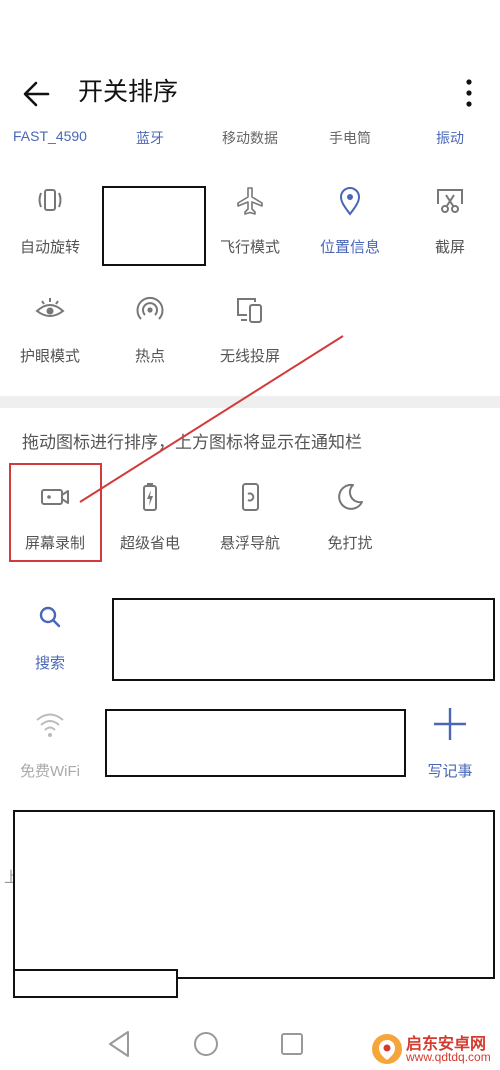  I want to click on nav-recents-square-icon, so click(292, 1044).